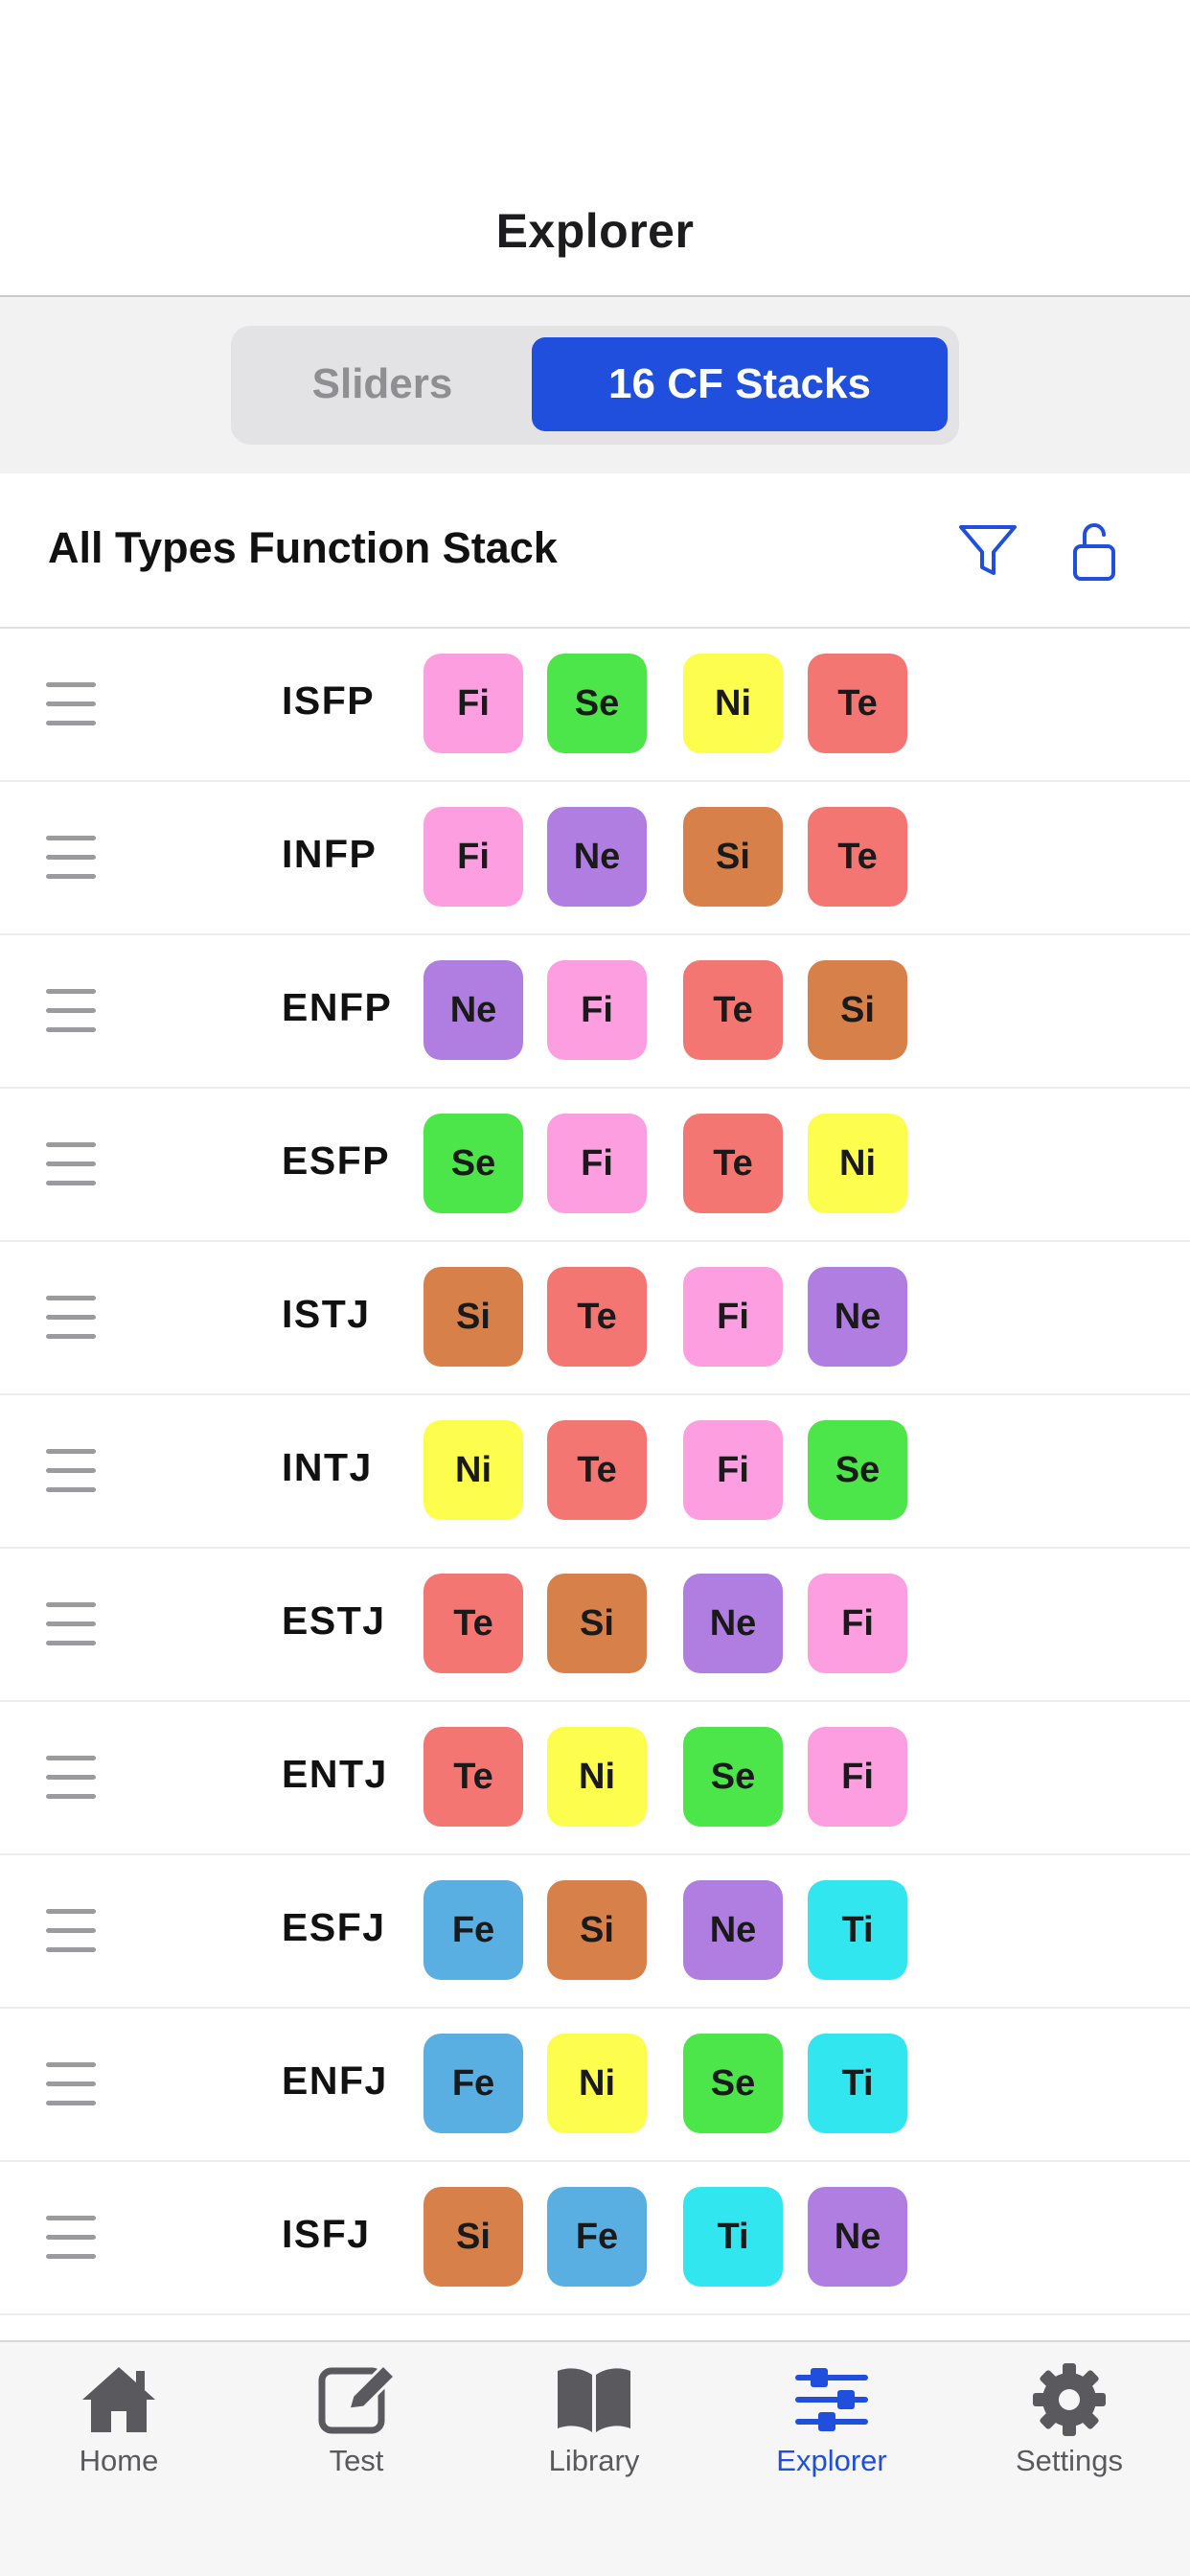 This screenshot has height=2576, width=1190. Describe the element at coordinates (336, 1160) in the screenshot. I see `type-label: ESFP` at that location.